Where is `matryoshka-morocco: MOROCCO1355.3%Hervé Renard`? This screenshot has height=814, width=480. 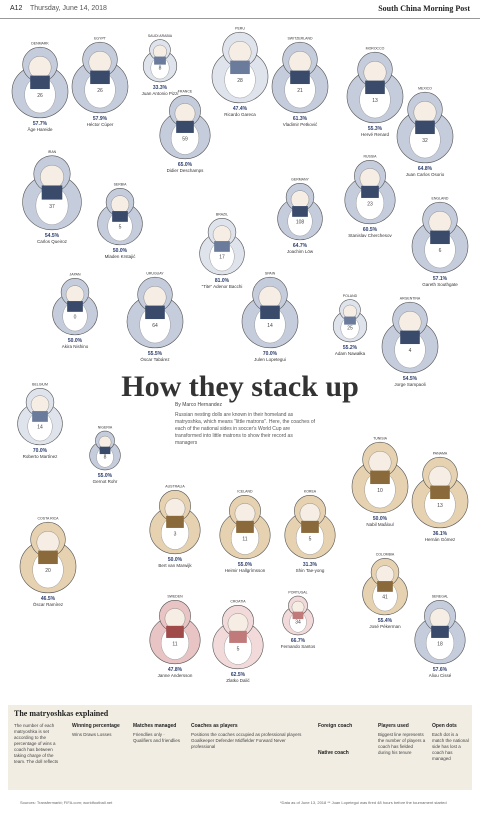
matryoshka-morocco: MOROCCO1355.3%Hervé Renard is located at coordinates (375, 91).